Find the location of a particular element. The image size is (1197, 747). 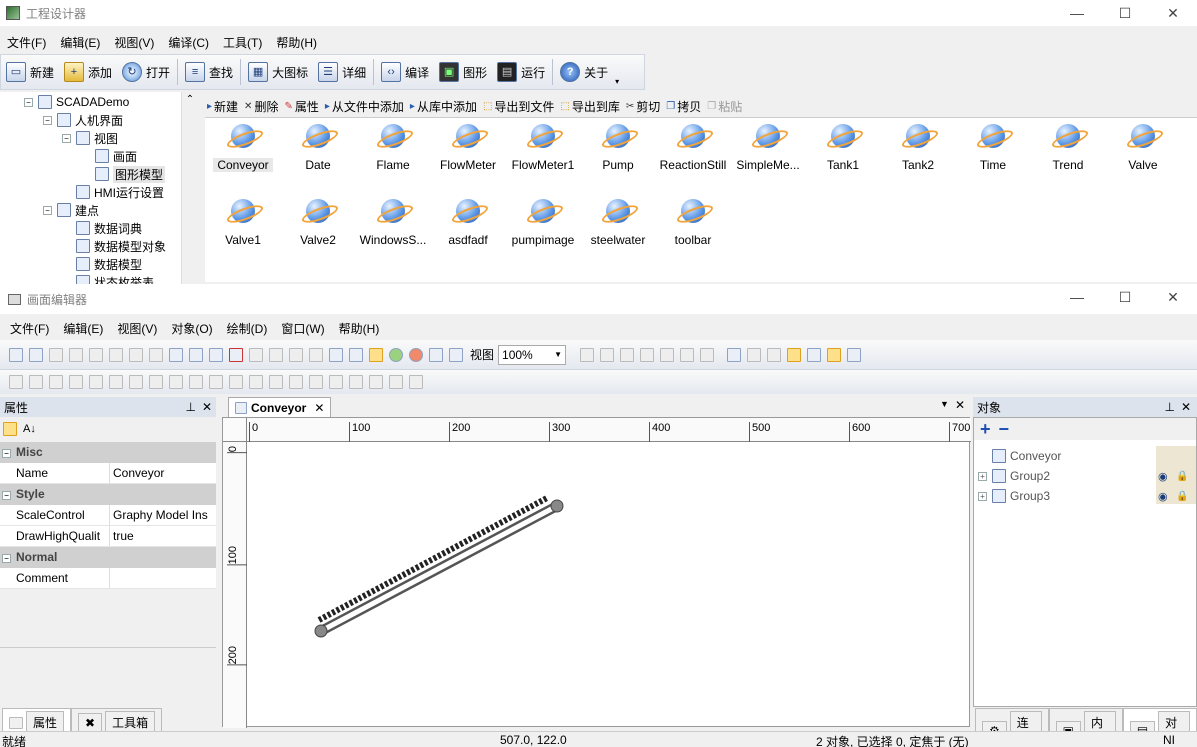

lib-cut-button: ✂ 剪切 is located at coordinates (644, 106).